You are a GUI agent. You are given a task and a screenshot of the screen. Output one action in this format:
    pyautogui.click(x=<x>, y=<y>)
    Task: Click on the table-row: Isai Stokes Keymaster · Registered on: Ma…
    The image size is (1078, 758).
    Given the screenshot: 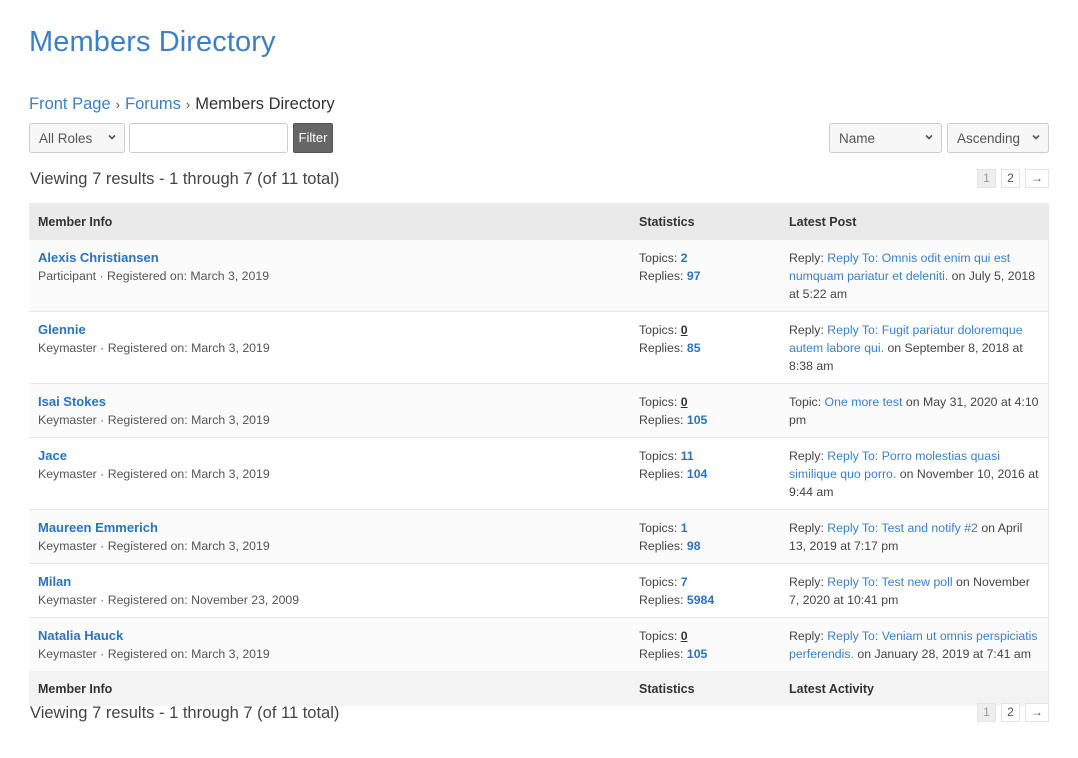 What is the action you would take?
    pyautogui.click(x=539, y=410)
    